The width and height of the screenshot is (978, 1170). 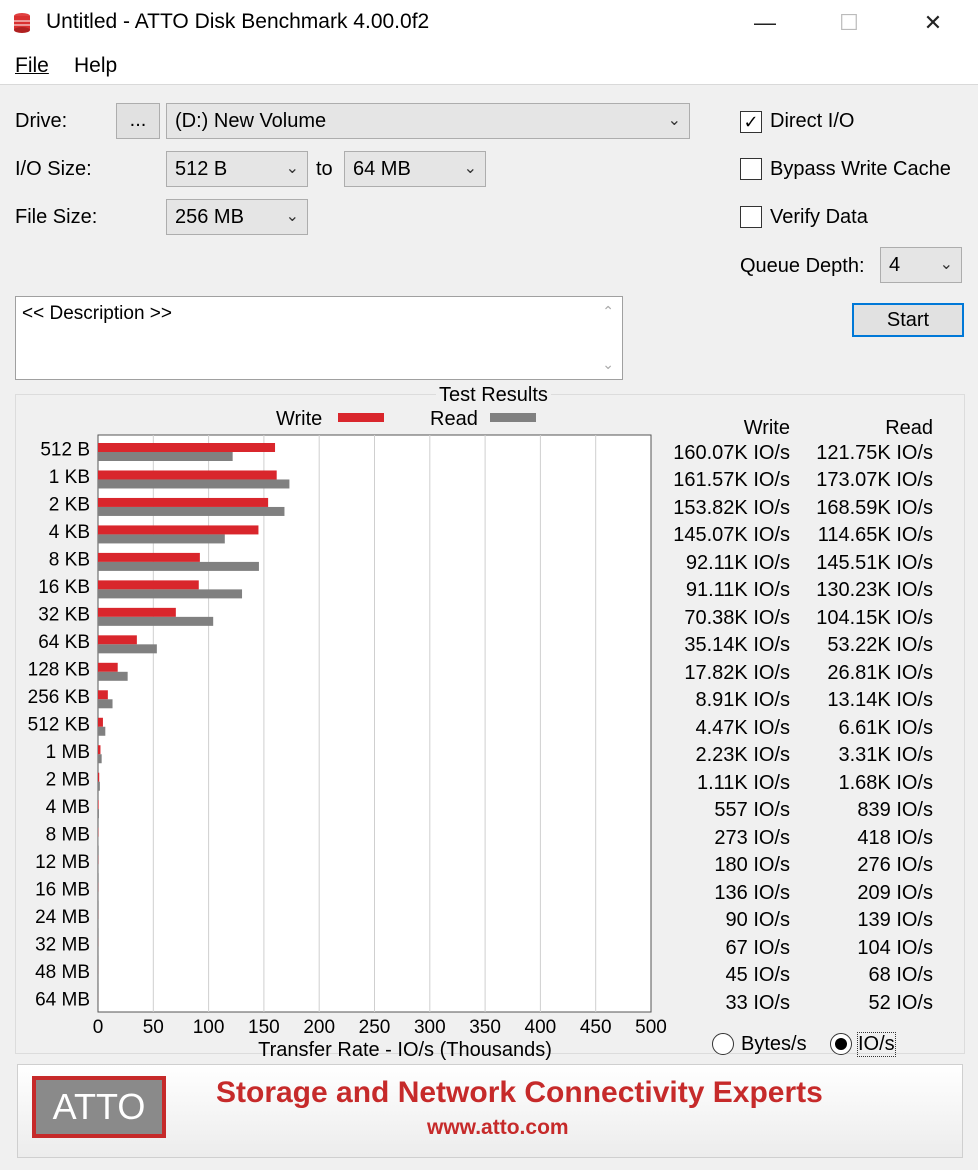 What do you see at coordinates (68, 752) in the screenshot?
I see `y-tick-label: 1 MB` at bounding box center [68, 752].